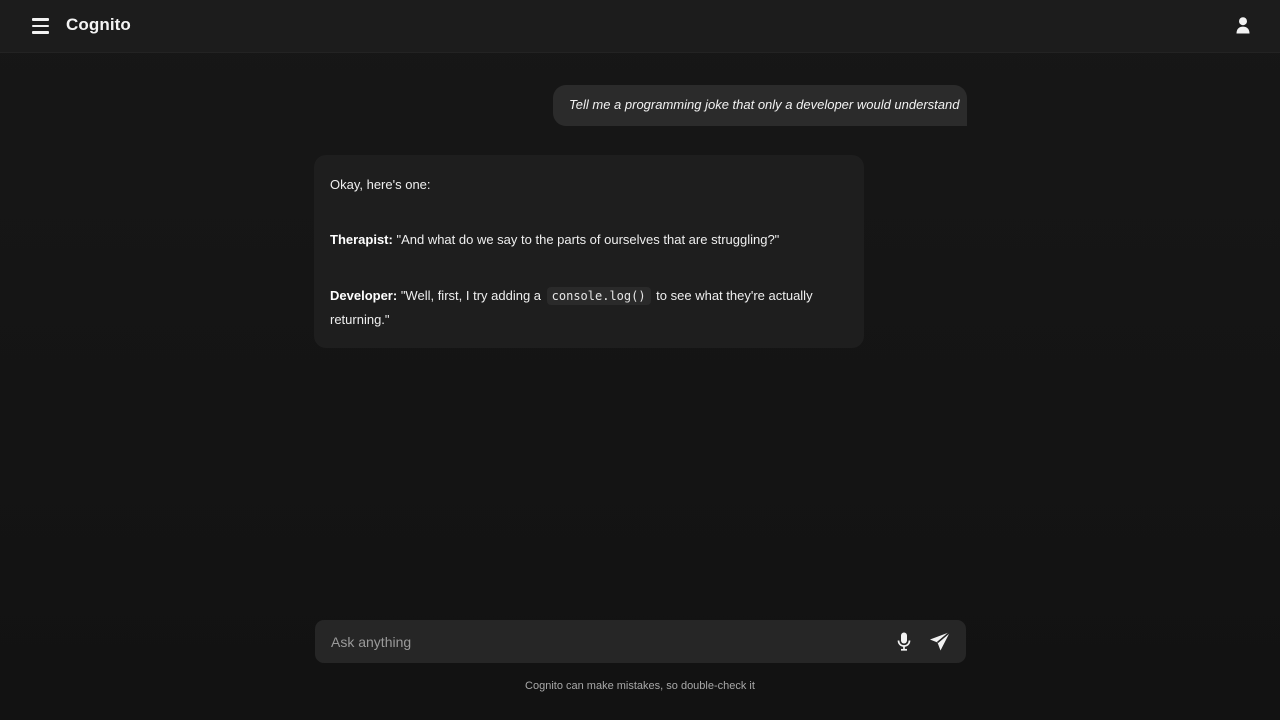 Image resolution: width=1280 pixels, height=720 pixels. Describe the element at coordinates (98, 24) in the screenshot. I see `app-title: Cognito` at that location.